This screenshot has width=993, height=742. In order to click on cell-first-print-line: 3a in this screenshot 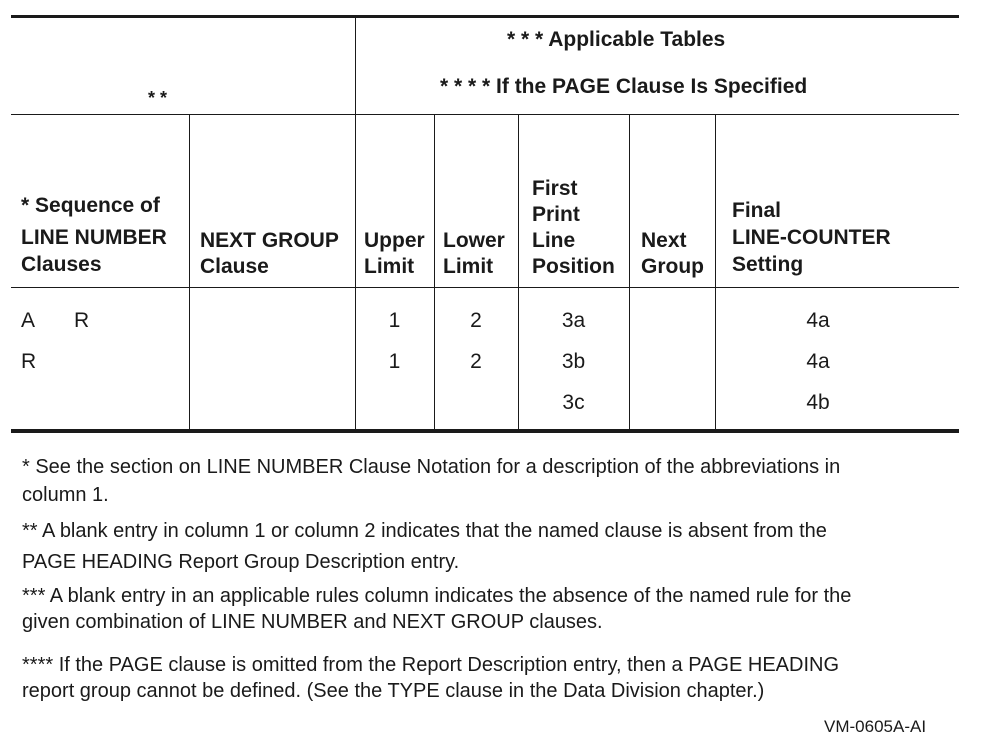, I will do `click(573, 320)`.